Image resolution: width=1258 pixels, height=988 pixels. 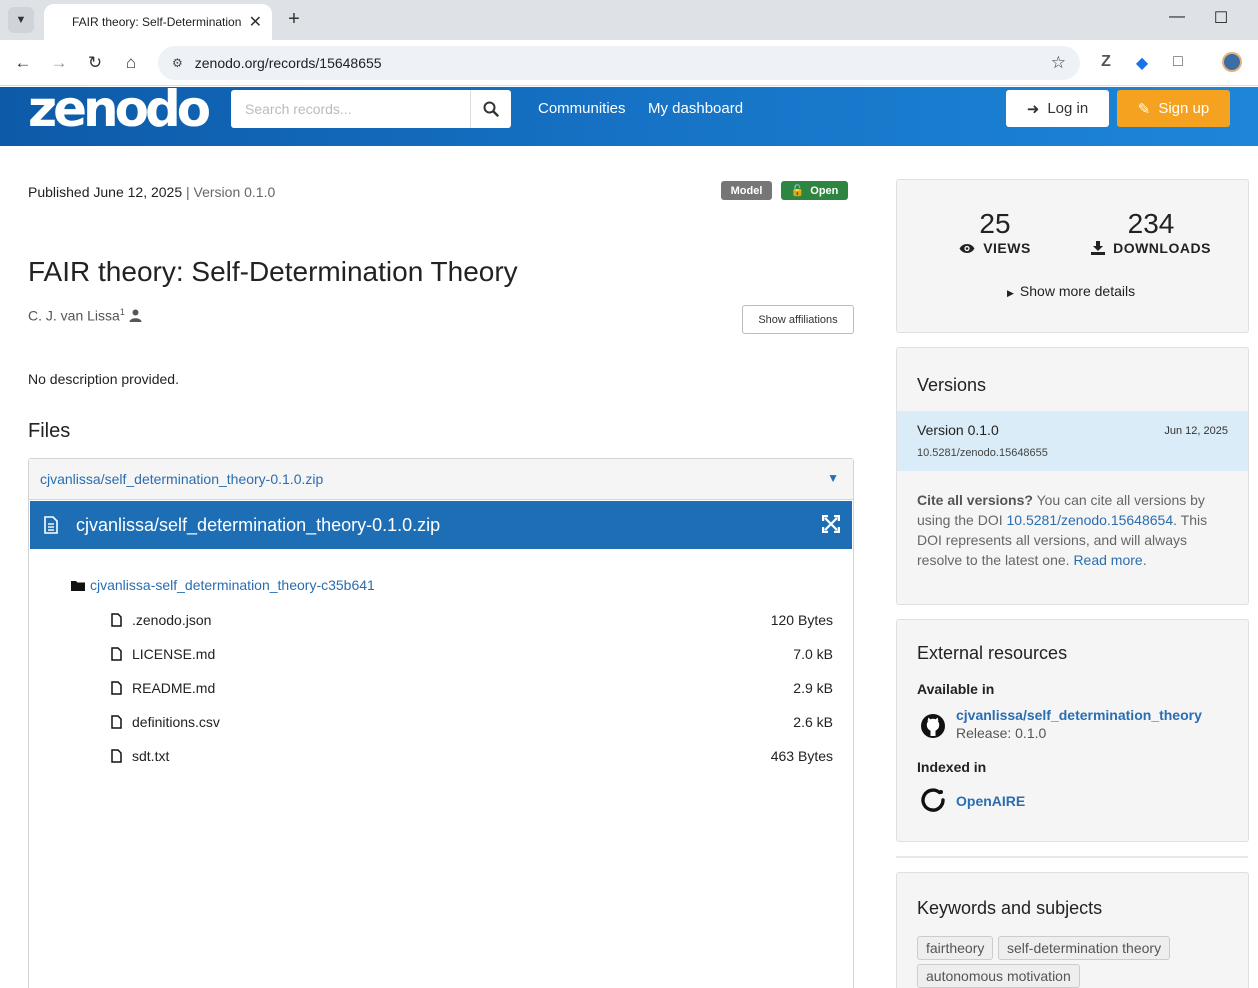 What do you see at coordinates (350, 109) in the screenshot?
I see `search-input` at bounding box center [350, 109].